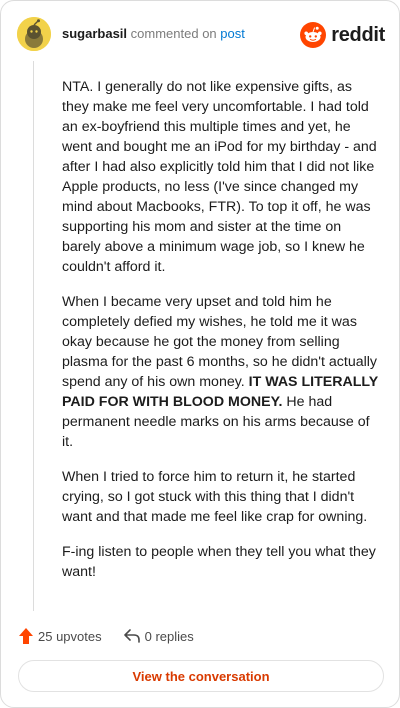  I want to click on reply-button: 0 replies, so click(158, 636).